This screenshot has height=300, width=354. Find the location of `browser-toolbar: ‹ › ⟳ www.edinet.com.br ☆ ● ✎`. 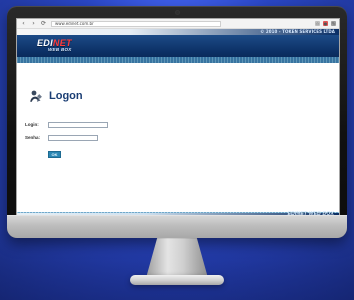

browser-toolbar: ‹ › ⟳ www.edinet.com.br ☆ ● ✎ is located at coordinates (178, 24).